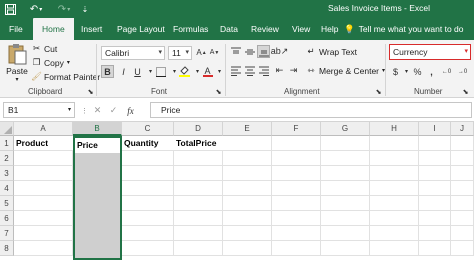 The width and height of the screenshot is (474, 260). I want to click on decrease-font-size-icon: A ▼, so click(214, 52).